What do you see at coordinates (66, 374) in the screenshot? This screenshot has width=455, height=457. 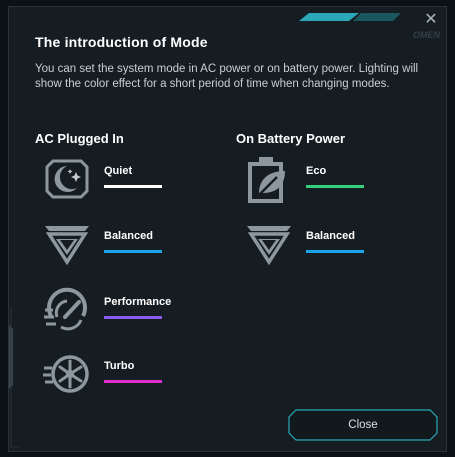 I see `turbo-fan-icon` at bounding box center [66, 374].